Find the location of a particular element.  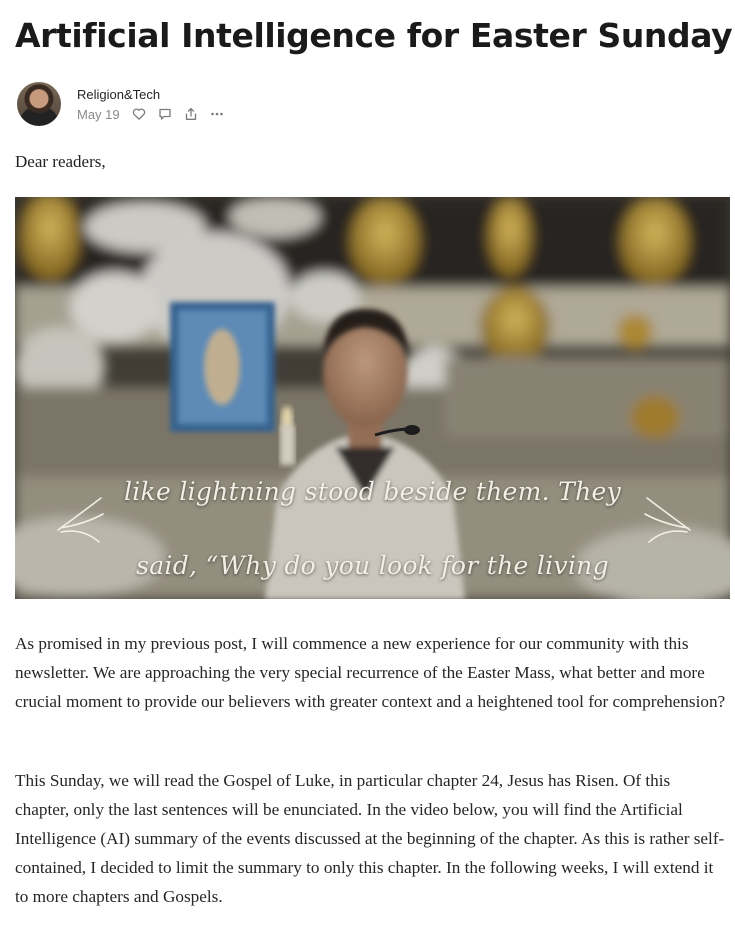

comment-icon is located at coordinates (165, 114).